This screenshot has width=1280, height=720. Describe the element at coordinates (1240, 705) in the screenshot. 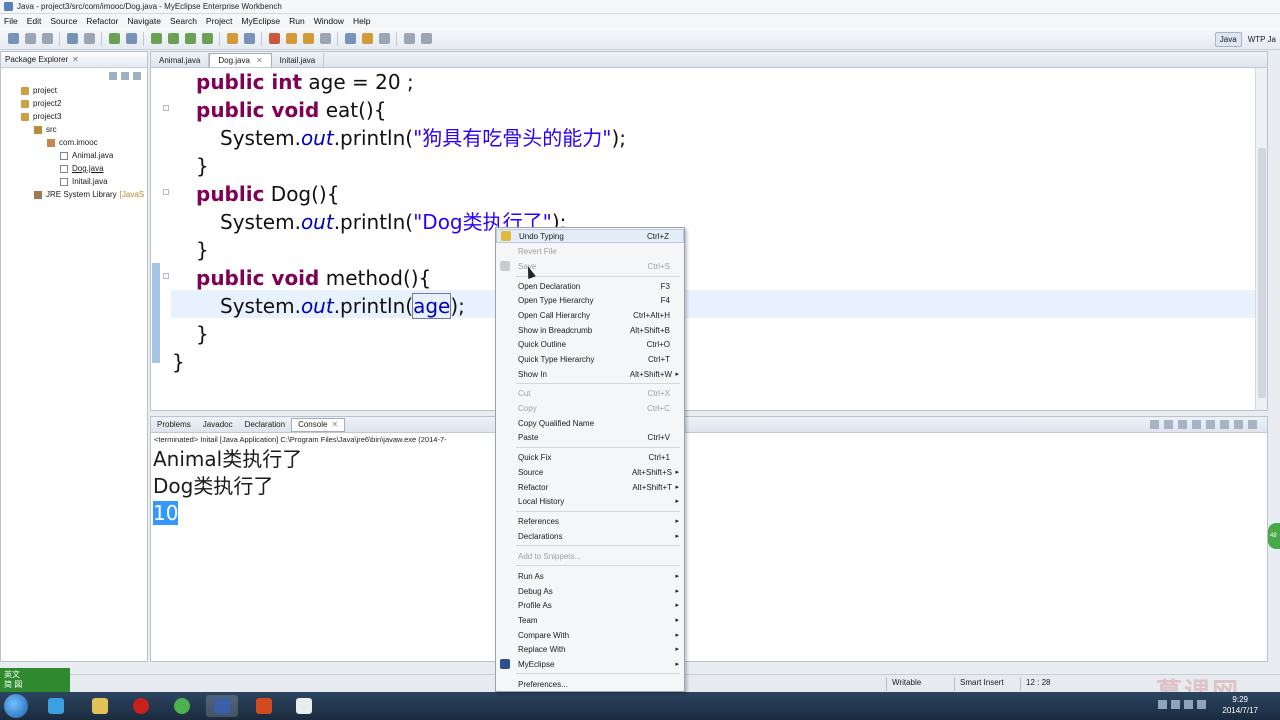

I see `clock: 9:29 2014/7/17` at that location.